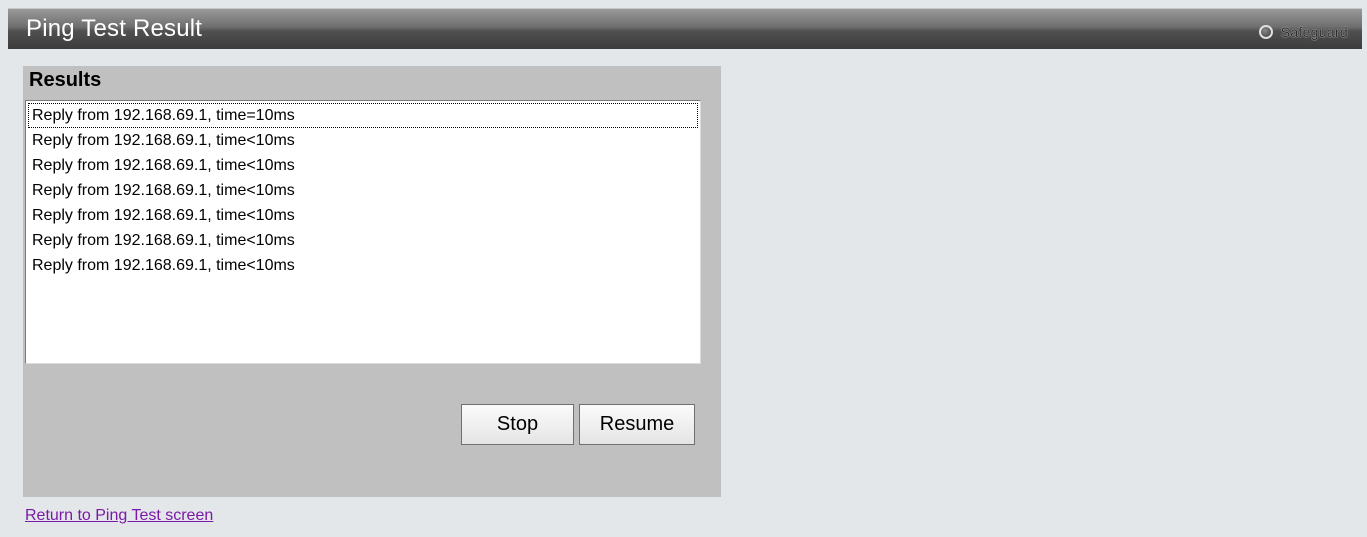 The width and height of the screenshot is (1367, 537). What do you see at coordinates (1314, 32) in the screenshot?
I see `safeguard-label: Safeguard` at bounding box center [1314, 32].